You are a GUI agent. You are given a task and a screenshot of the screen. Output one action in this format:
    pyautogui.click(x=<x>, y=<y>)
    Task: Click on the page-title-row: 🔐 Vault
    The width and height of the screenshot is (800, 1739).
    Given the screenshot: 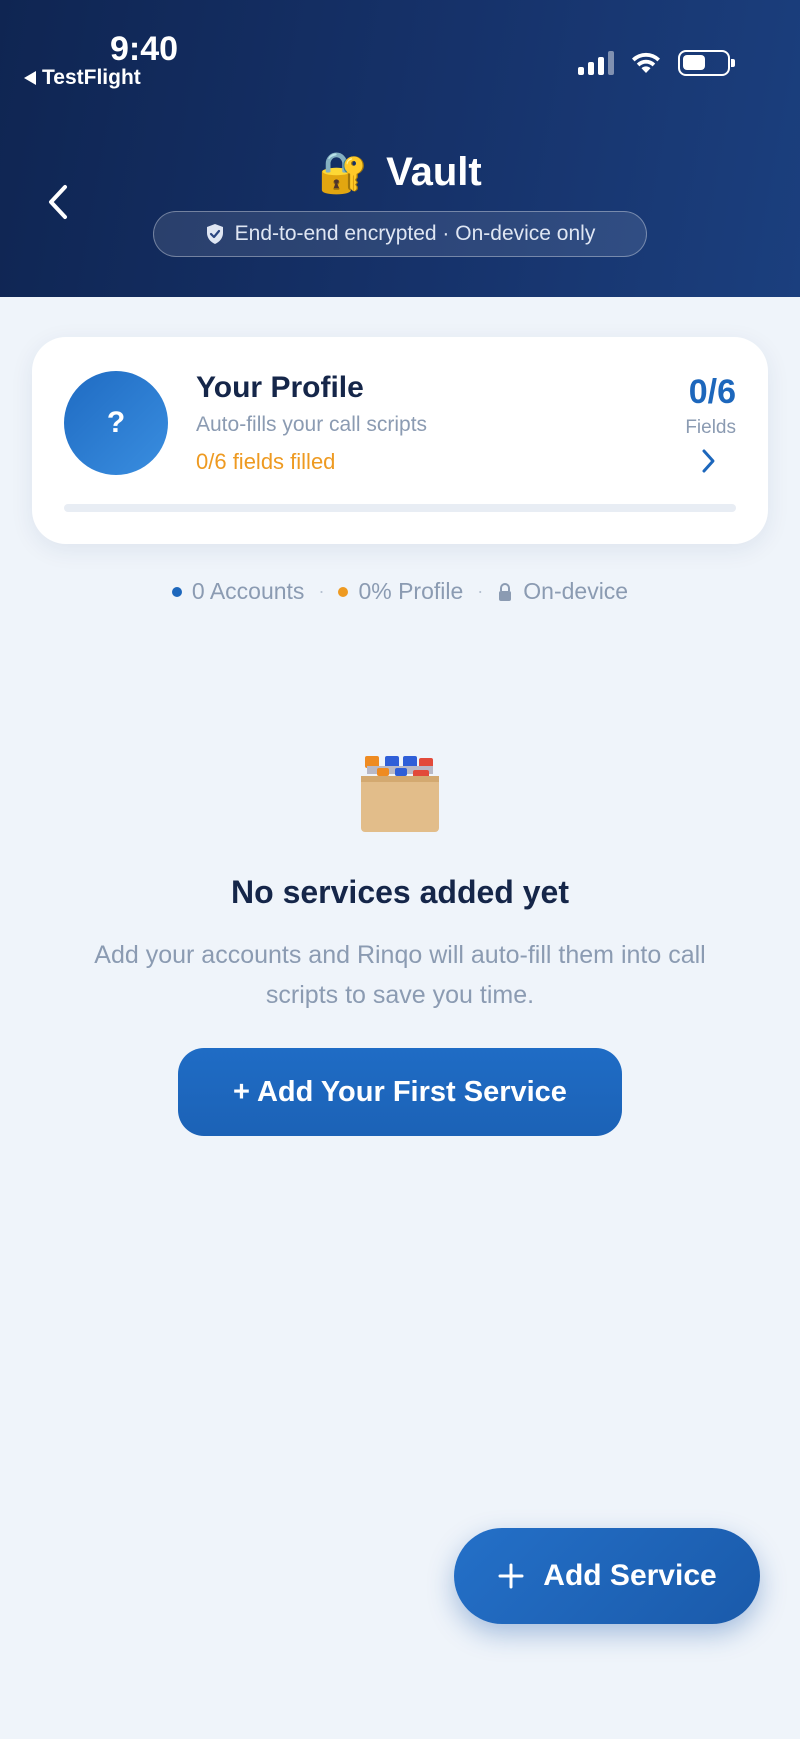 What is the action you would take?
    pyautogui.click(x=400, y=172)
    